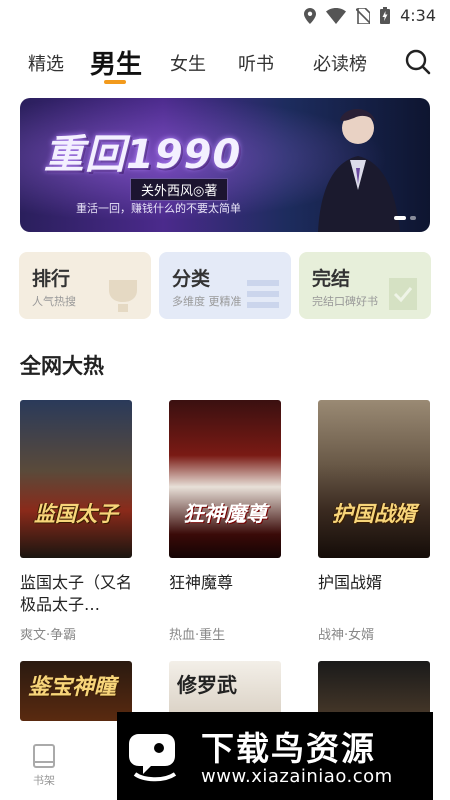 This screenshot has height=800, width=450. I want to click on check-book-icon, so click(403, 294).